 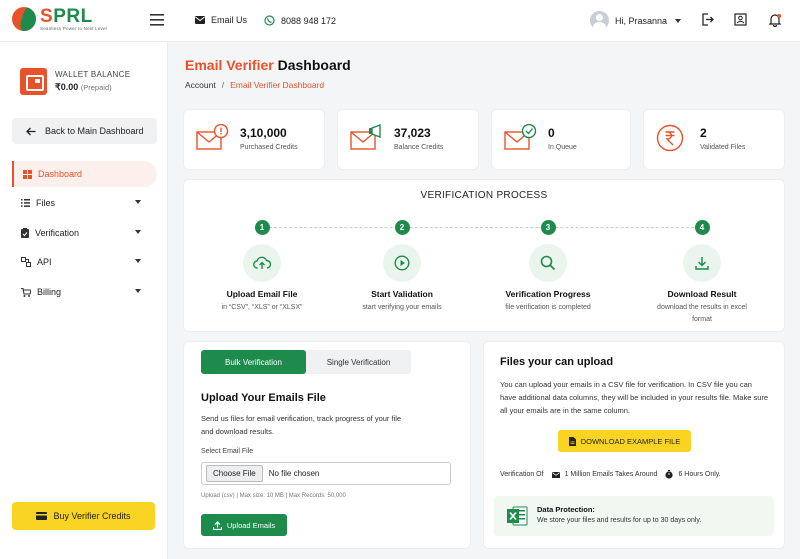 What do you see at coordinates (723, 147) in the screenshot?
I see `stat-label: Validated Files` at bounding box center [723, 147].